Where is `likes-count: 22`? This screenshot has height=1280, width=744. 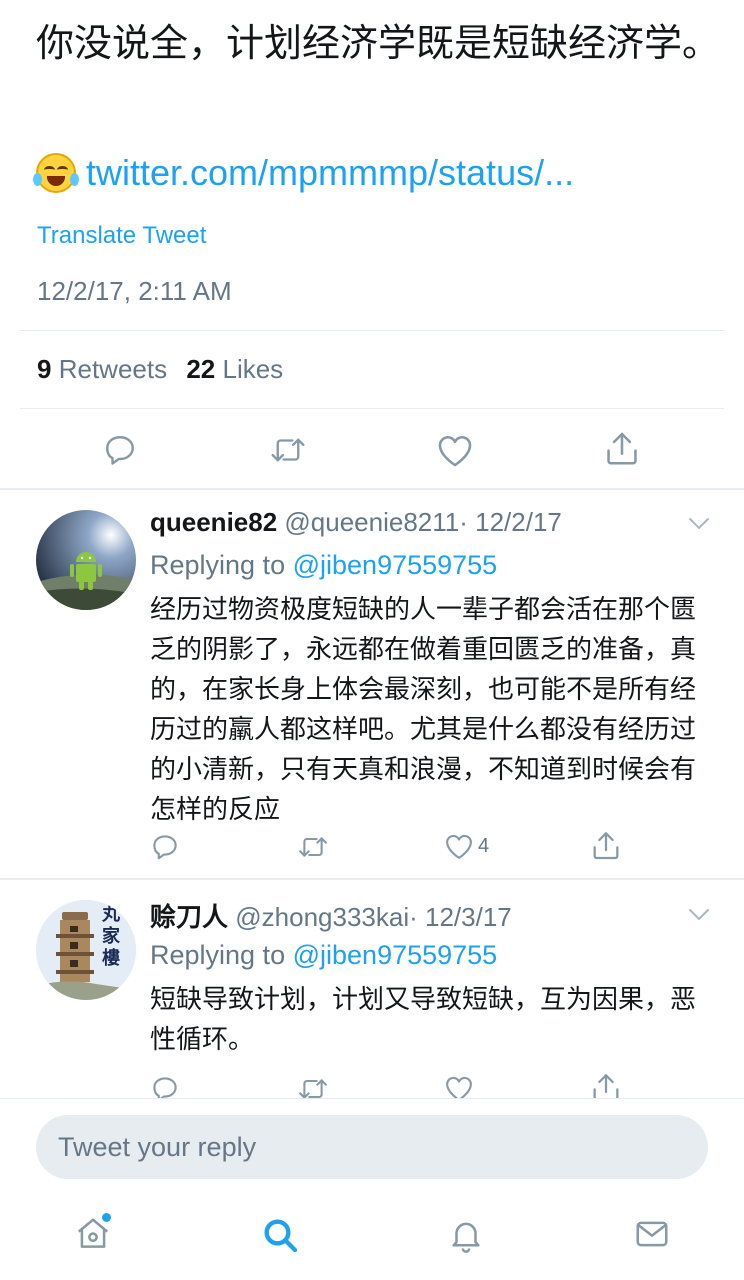 likes-count: 22 is located at coordinates (200, 369).